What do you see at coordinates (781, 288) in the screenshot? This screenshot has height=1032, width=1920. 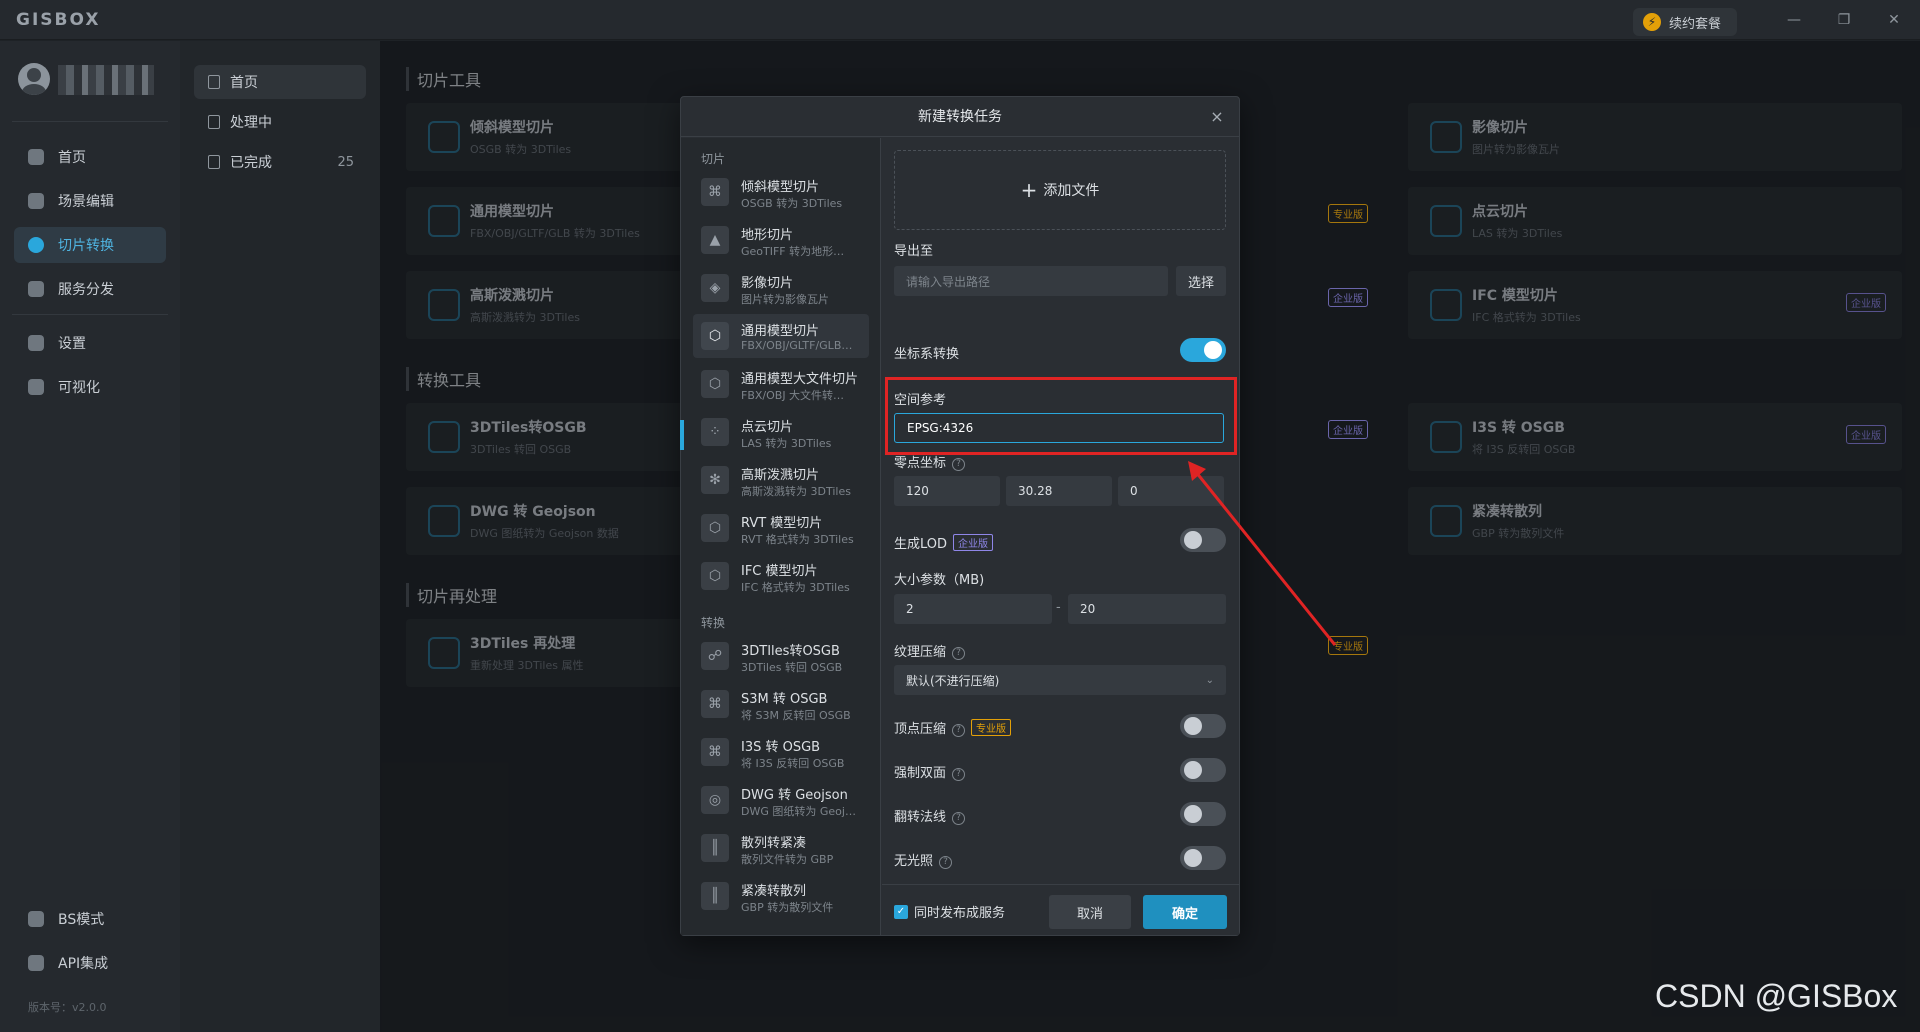 I see `task-item-imagery: ◈ 影像切片 图片转为影像瓦片` at bounding box center [781, 288].